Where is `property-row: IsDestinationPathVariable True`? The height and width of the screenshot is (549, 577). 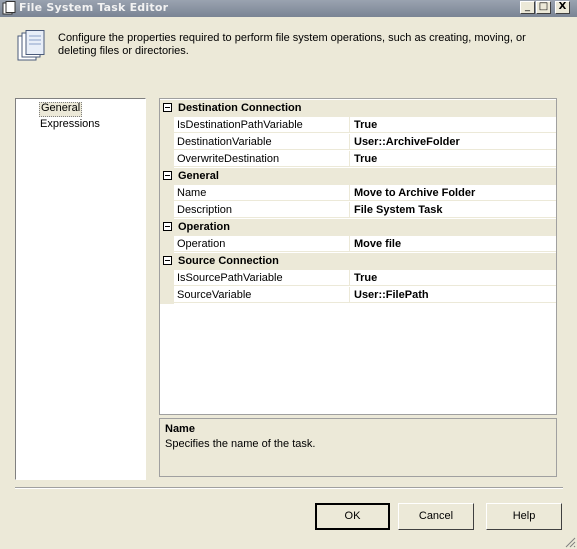 property-row: IsDestinationPathVariable True is located at coordinates (358, 125).